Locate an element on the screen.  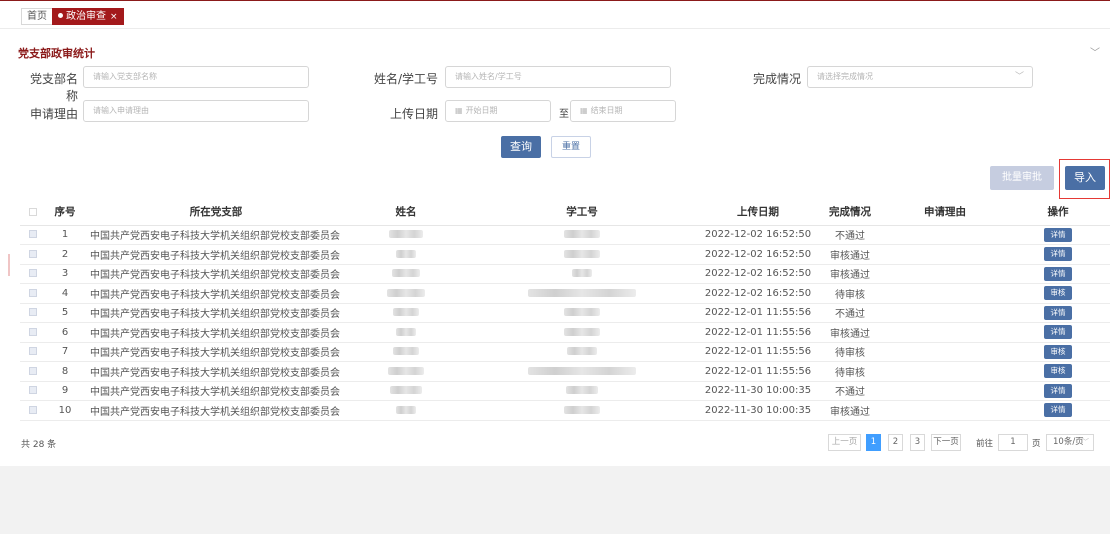
prev-page-button: 上一页 is located at coordinates (844, 442).